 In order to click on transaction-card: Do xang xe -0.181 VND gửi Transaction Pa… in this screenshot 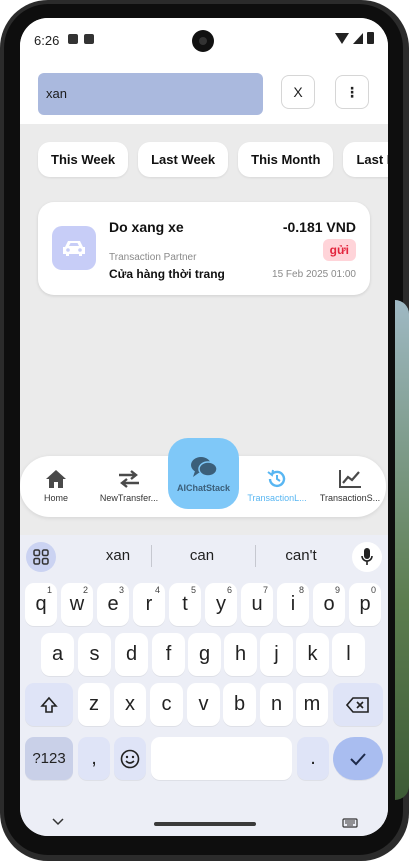, I will do `click(204, 248)`.